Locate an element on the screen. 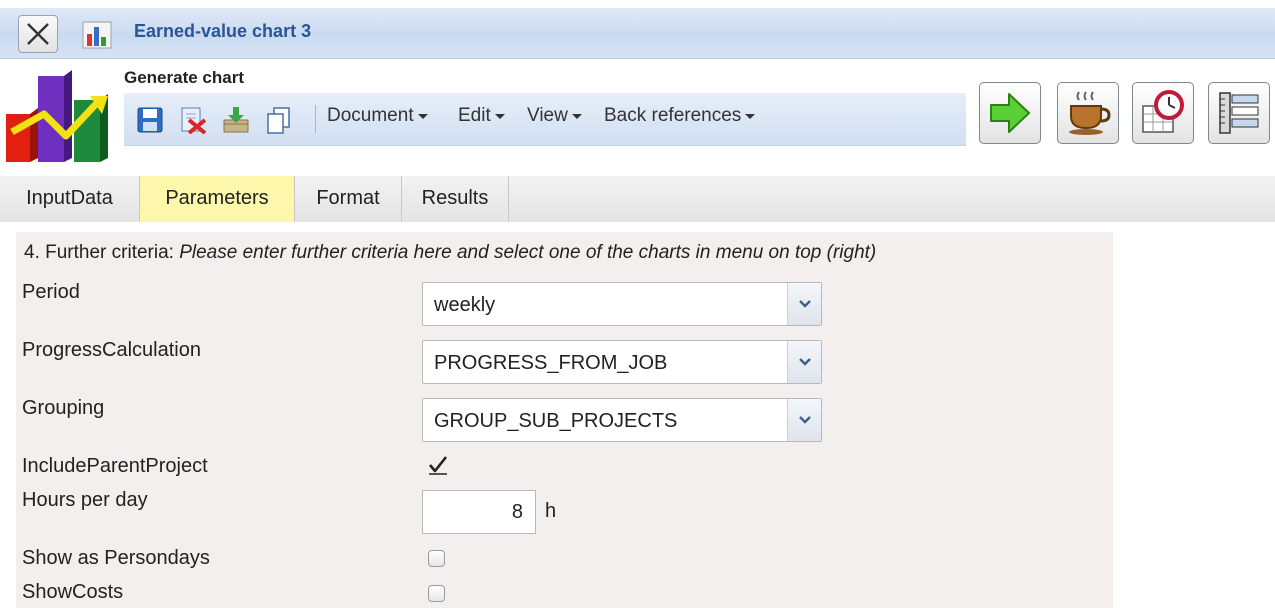 Image resolution: width=1275 pixels, height=608 pixels. menu-edit: Edit is located at coordinates (481, 116).